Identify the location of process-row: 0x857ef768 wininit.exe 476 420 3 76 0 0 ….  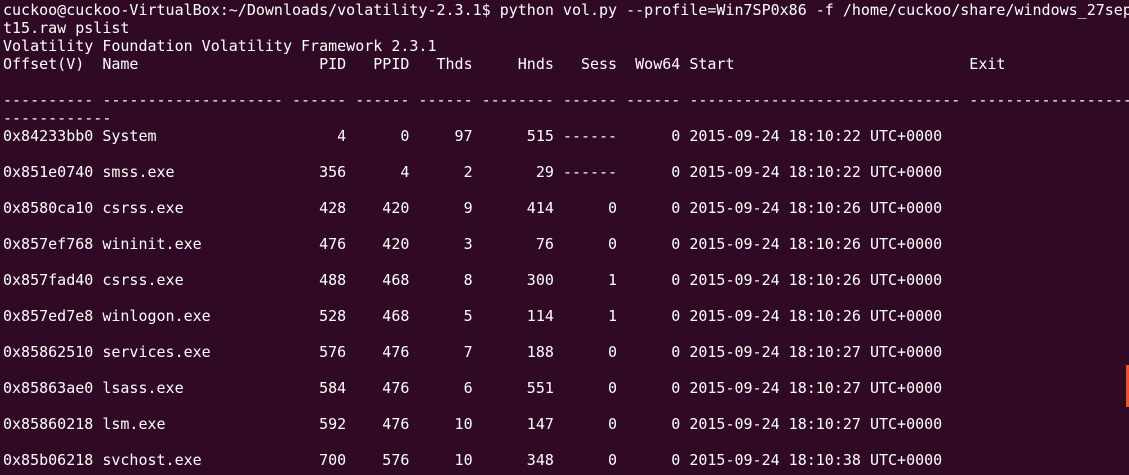
(473, 244).